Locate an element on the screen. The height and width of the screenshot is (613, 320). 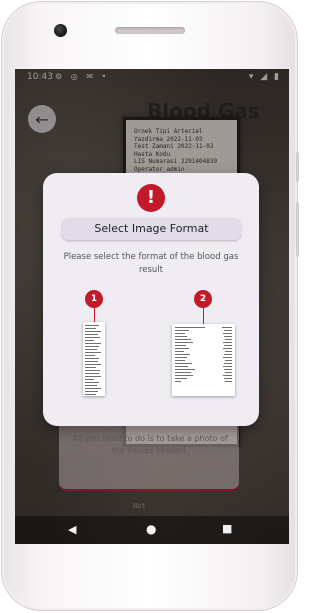
nav-back-button: ◀ is located at coordinates (72, 529).